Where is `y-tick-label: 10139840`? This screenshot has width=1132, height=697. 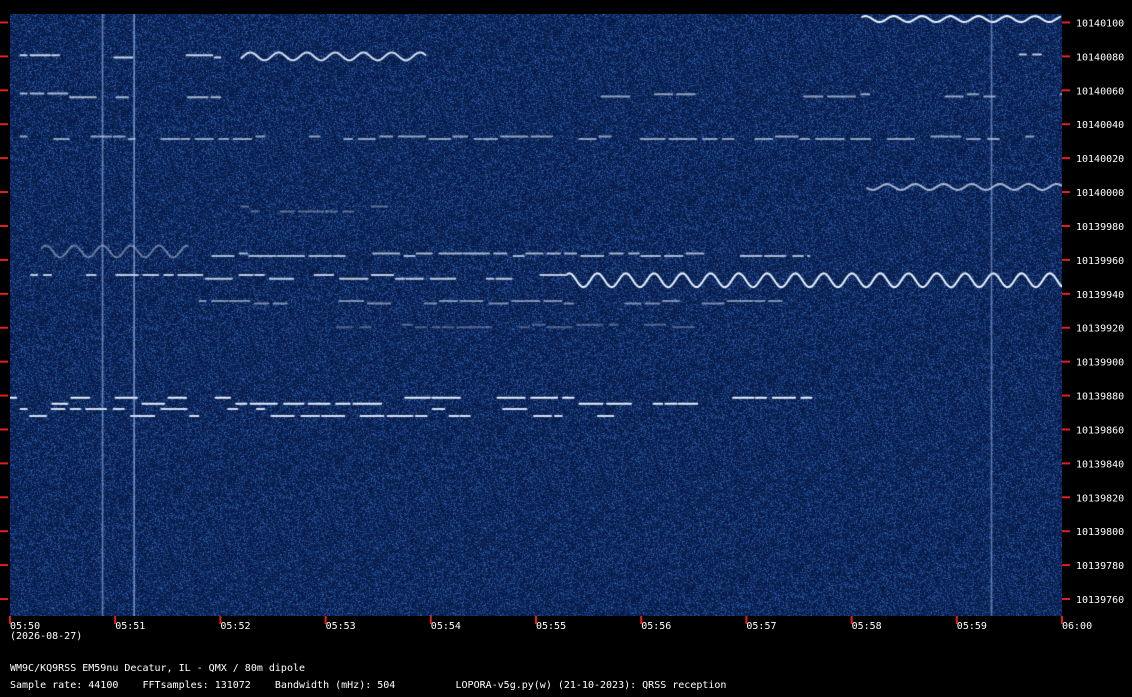
y-tick-label: 10139840 is located at coordinates (1100, 464).